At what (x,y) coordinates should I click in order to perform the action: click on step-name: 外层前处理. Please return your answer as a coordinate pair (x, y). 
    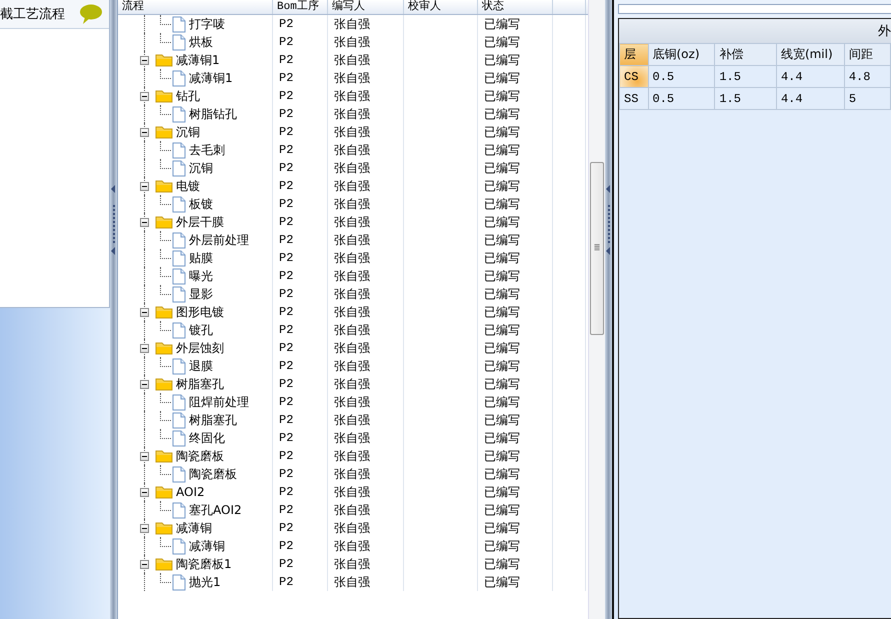
    Looking at the image, I should click on (219, 240).